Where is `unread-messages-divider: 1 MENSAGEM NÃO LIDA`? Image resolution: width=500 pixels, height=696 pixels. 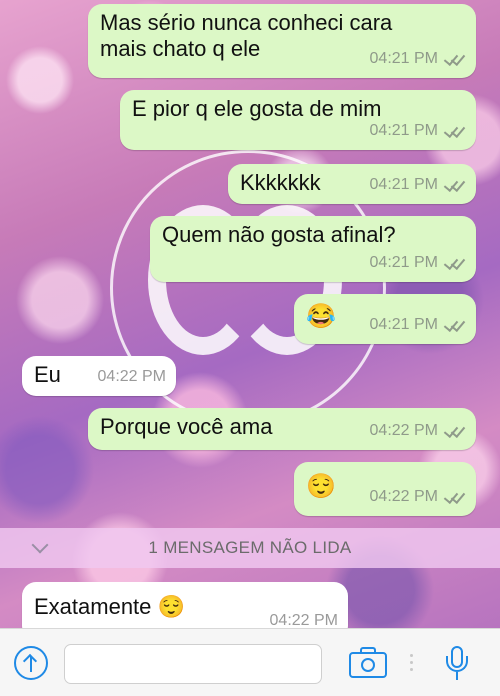 unread-messages-divider: 1 MENSAGEM NÃO LIDA is located at coordinates (250, 548).